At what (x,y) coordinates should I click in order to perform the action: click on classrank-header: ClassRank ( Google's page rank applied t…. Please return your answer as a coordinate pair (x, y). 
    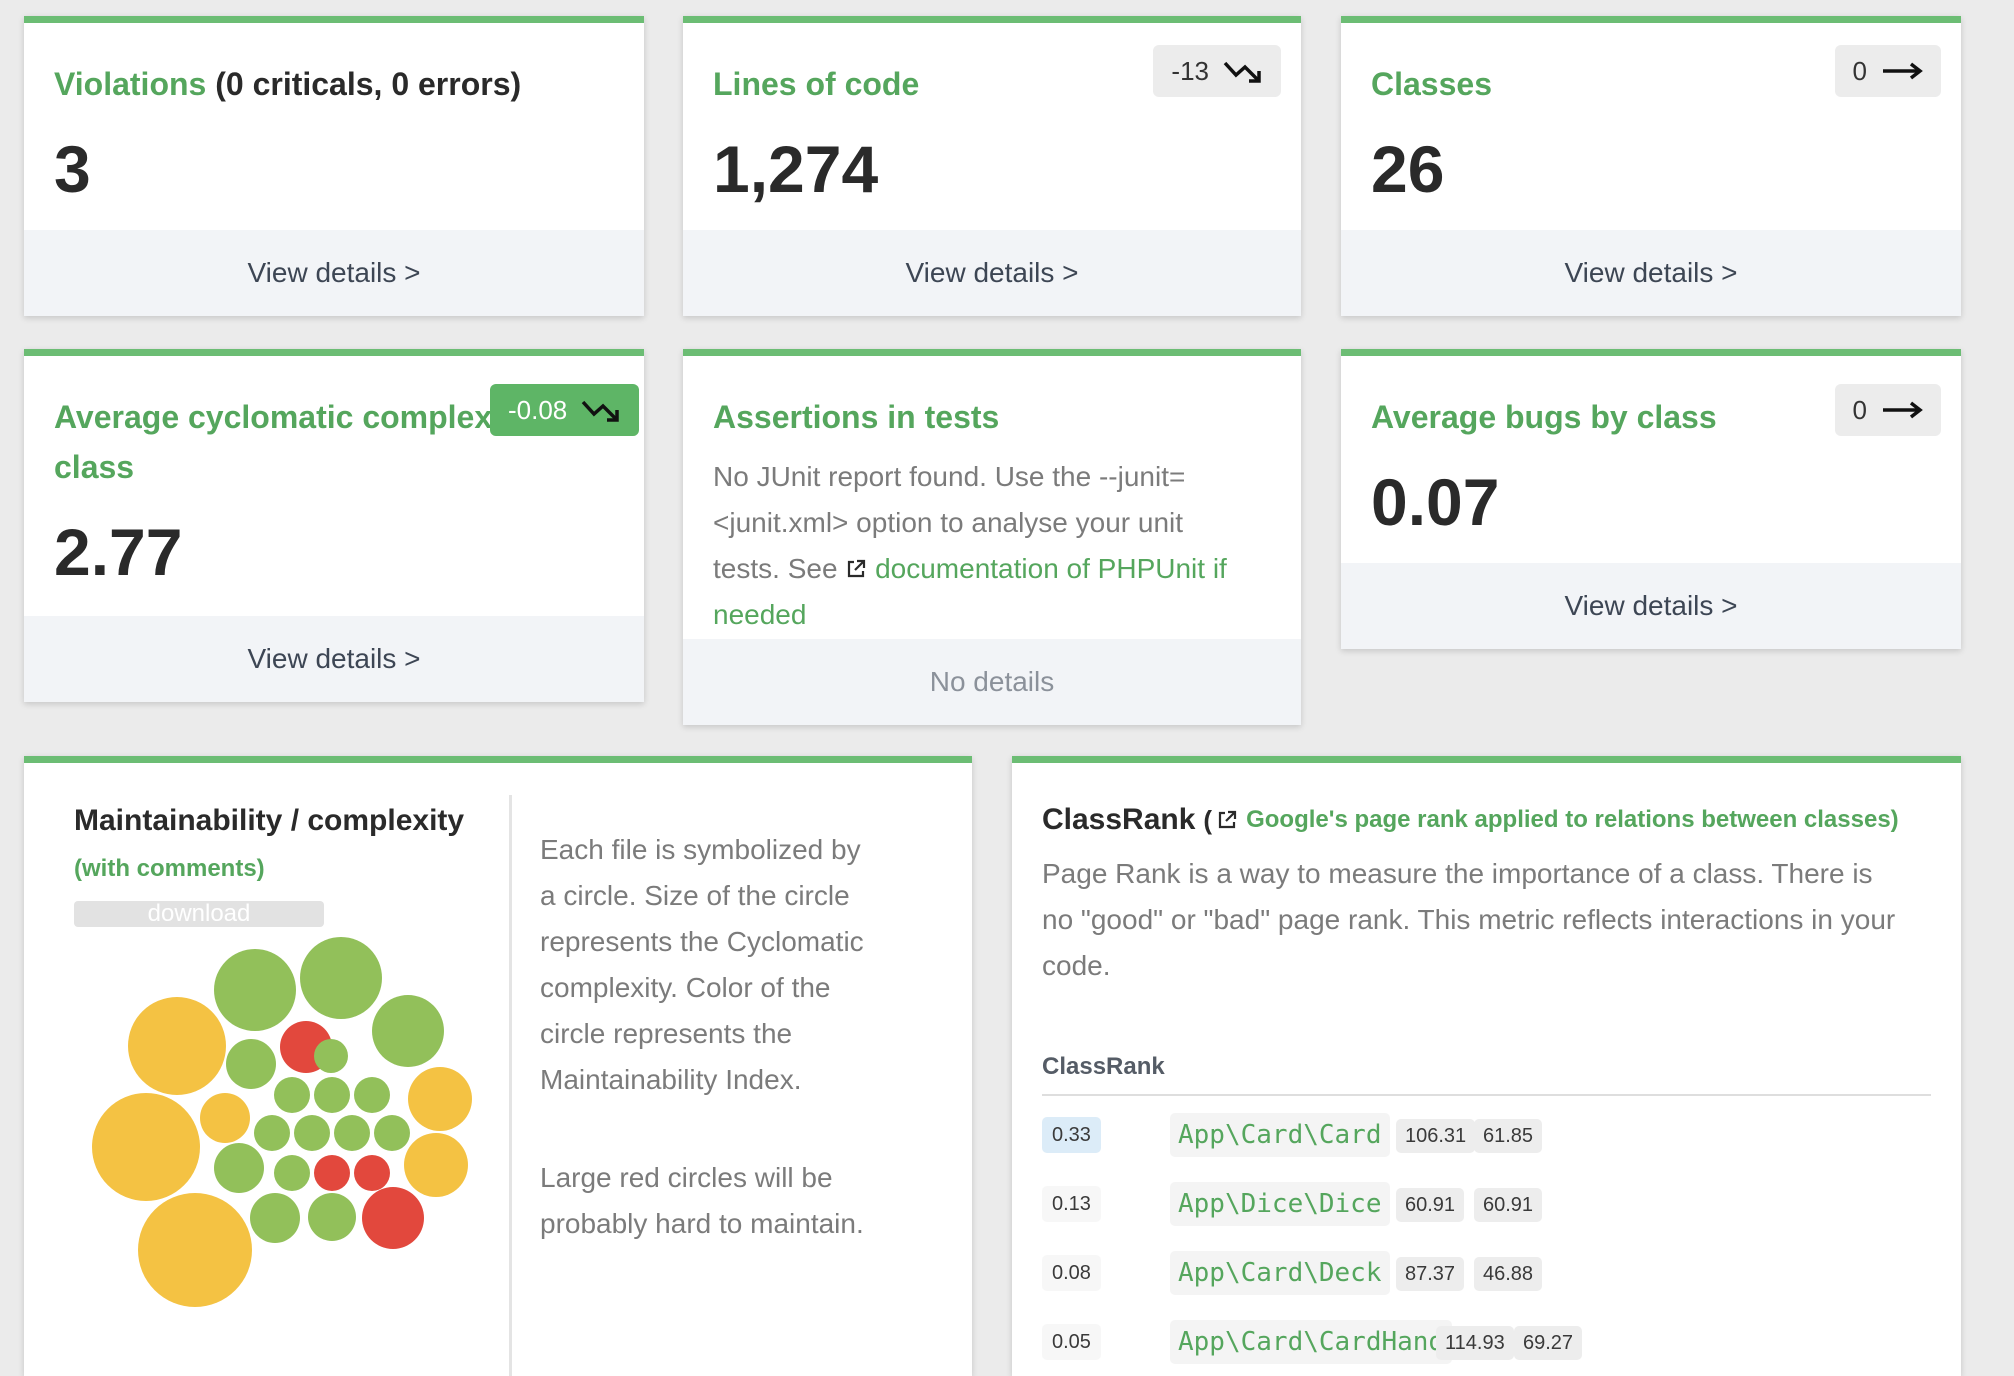
    Looking at the image, I should click on (1486, 820).